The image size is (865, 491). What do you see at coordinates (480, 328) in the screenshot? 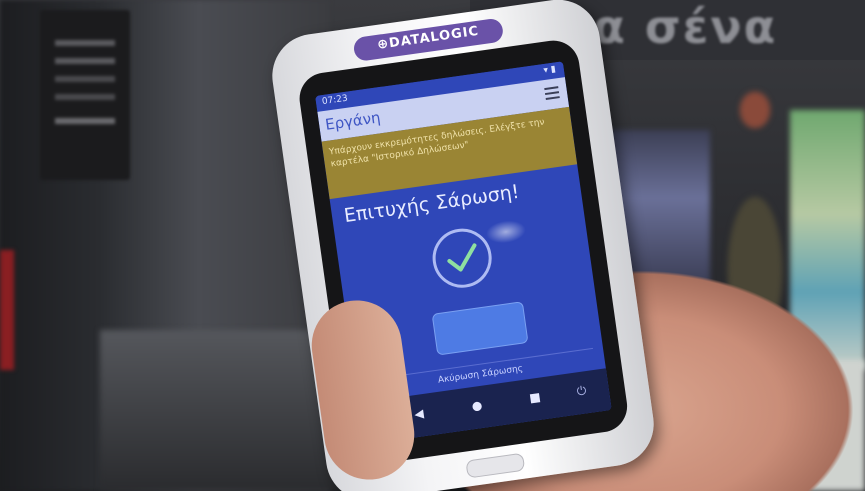
I see `scan-button` at bounding box center [480, 328].